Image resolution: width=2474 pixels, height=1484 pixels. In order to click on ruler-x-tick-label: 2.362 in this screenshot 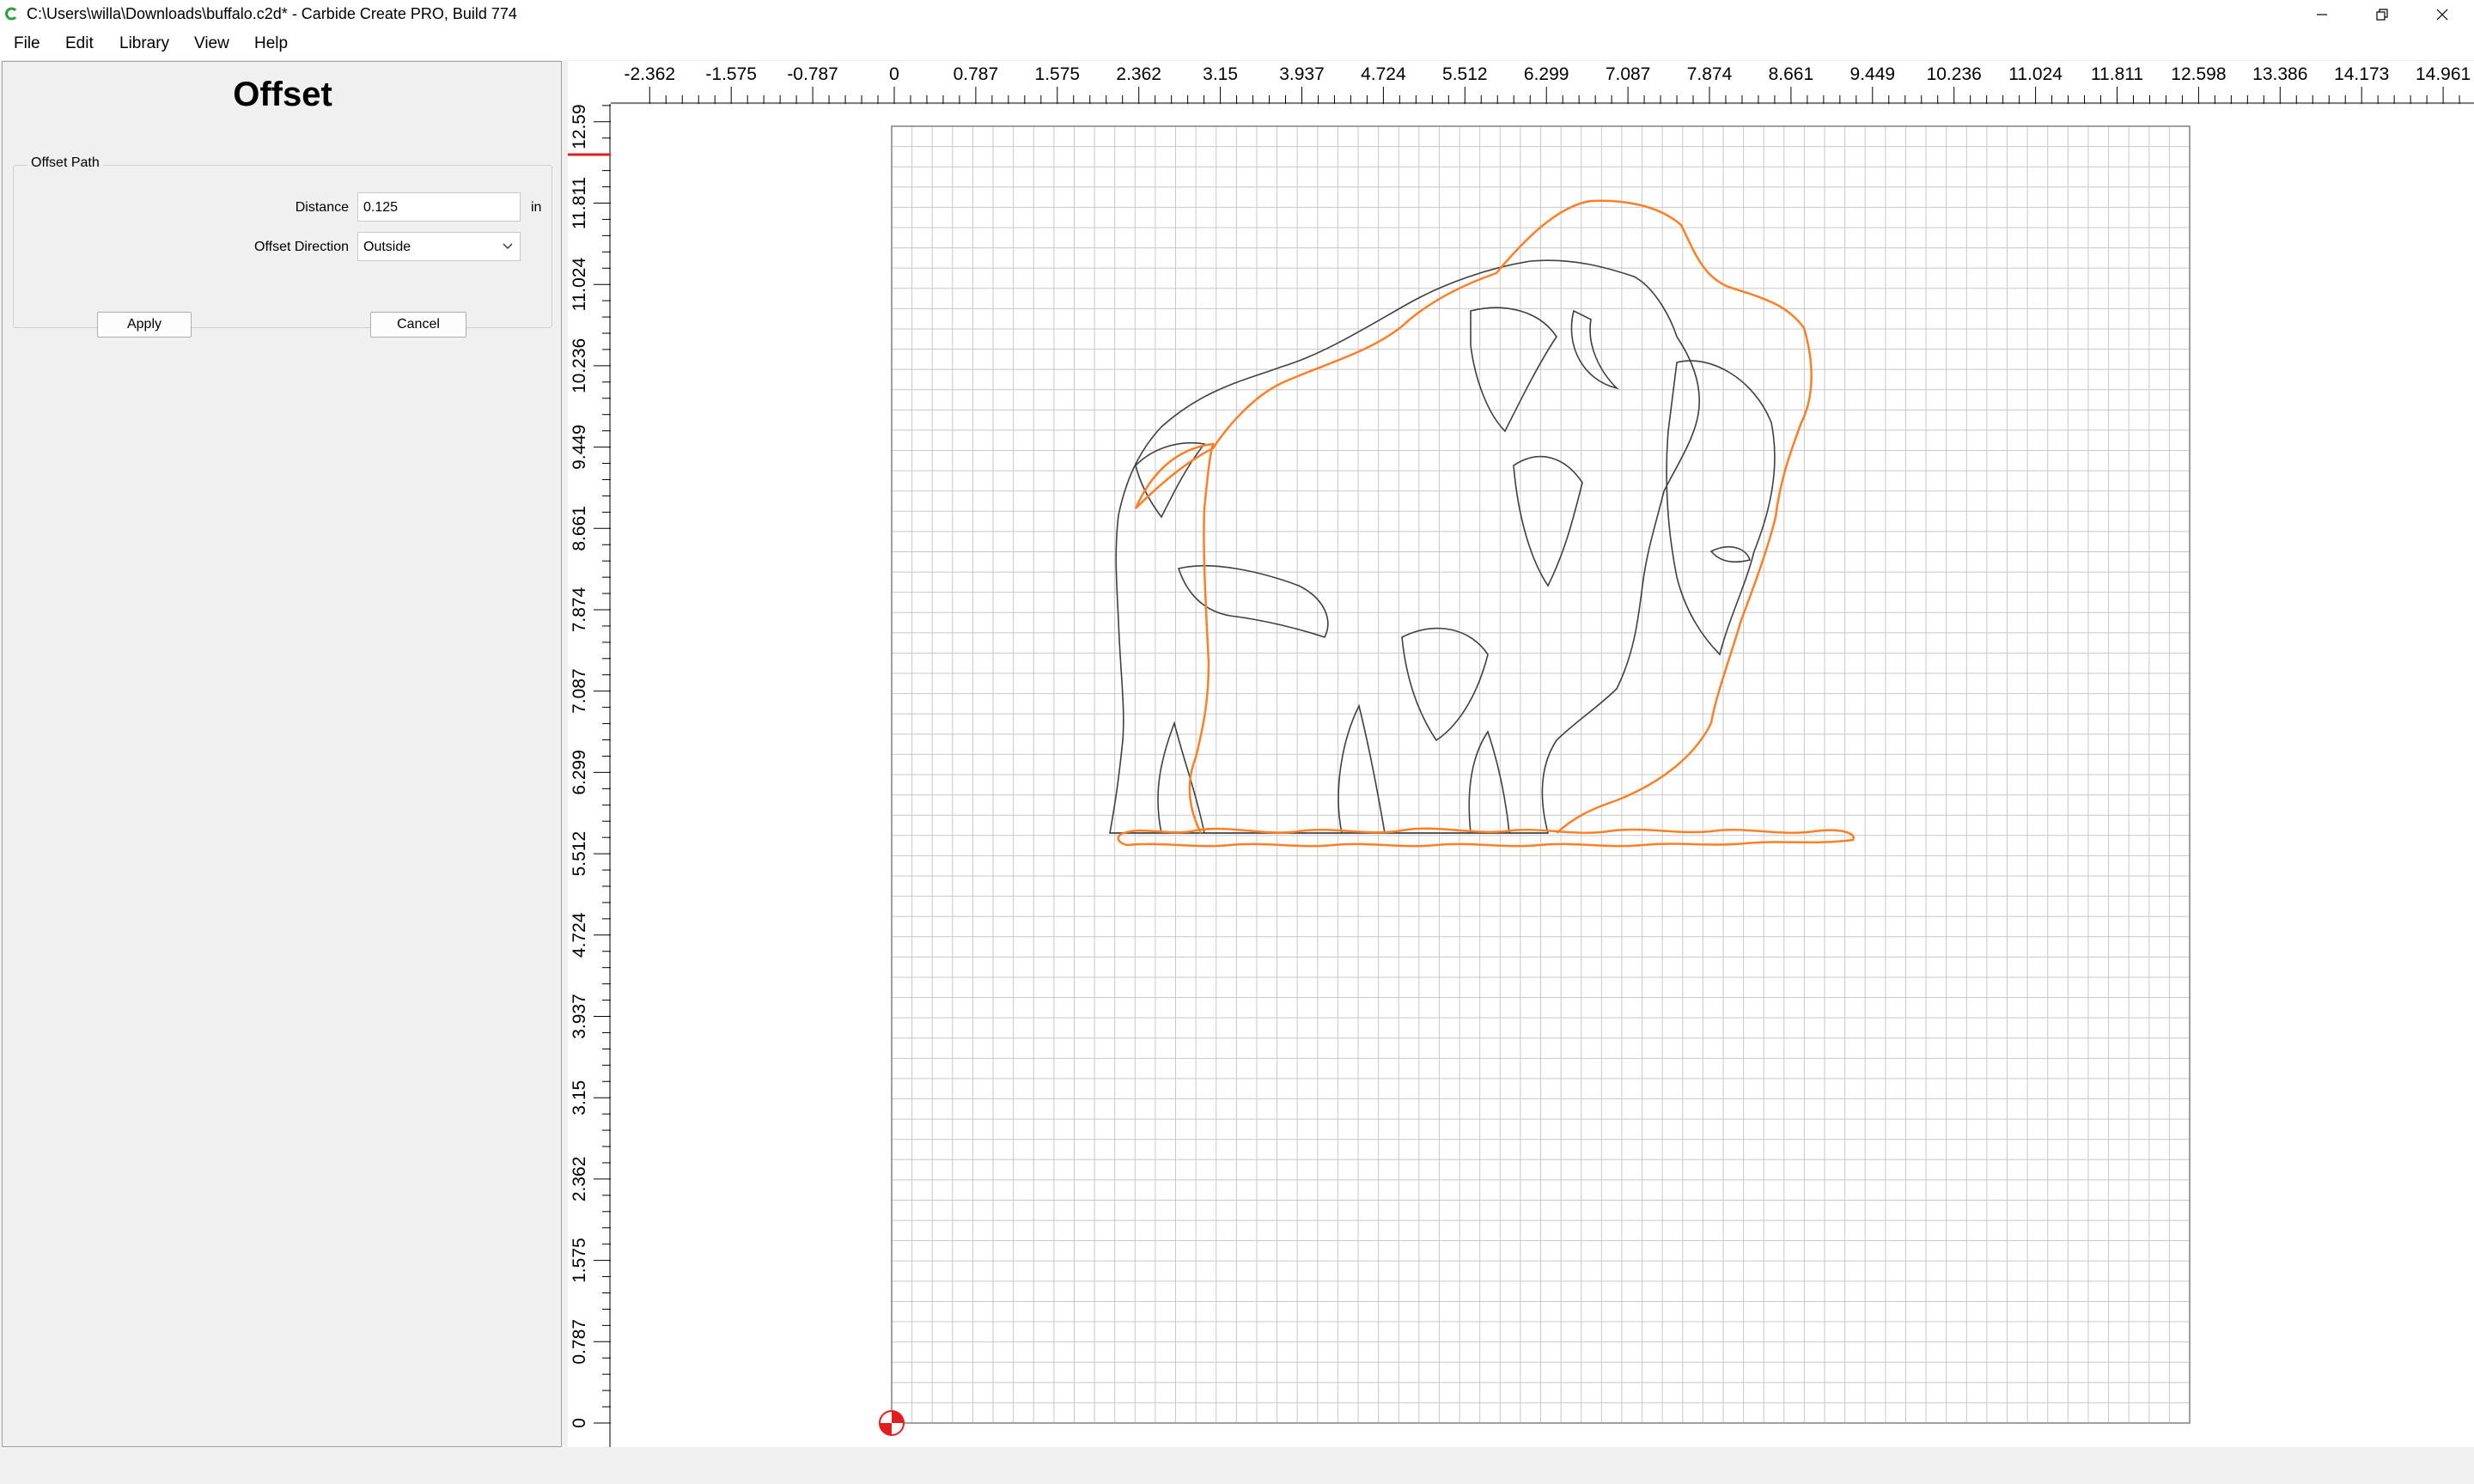, I will do `click(1138, 74)`.